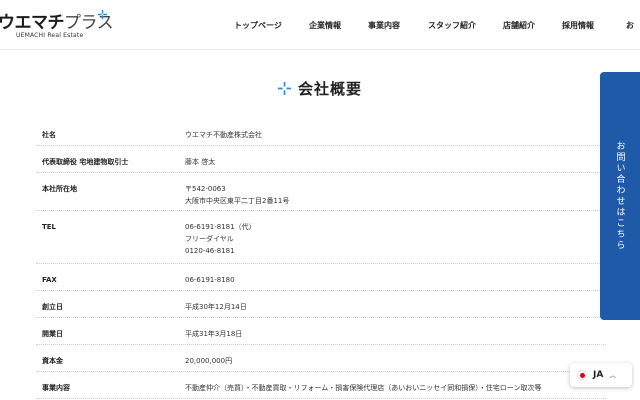 This screenshot has width=640, height=400. I want to click on row-label: 社名, so click(49, 135).